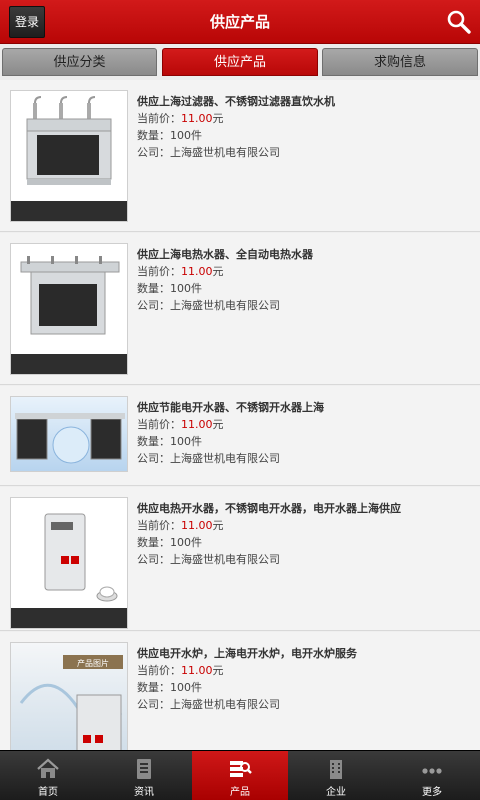 Image resolution: width=480 pixels, height=800 pixels. Describe the element at coordinates (304, 509) in the screenshot. I see `product-title: 供应电热开水器，不锈钢电开水器，电开水器上海供应` at that location.